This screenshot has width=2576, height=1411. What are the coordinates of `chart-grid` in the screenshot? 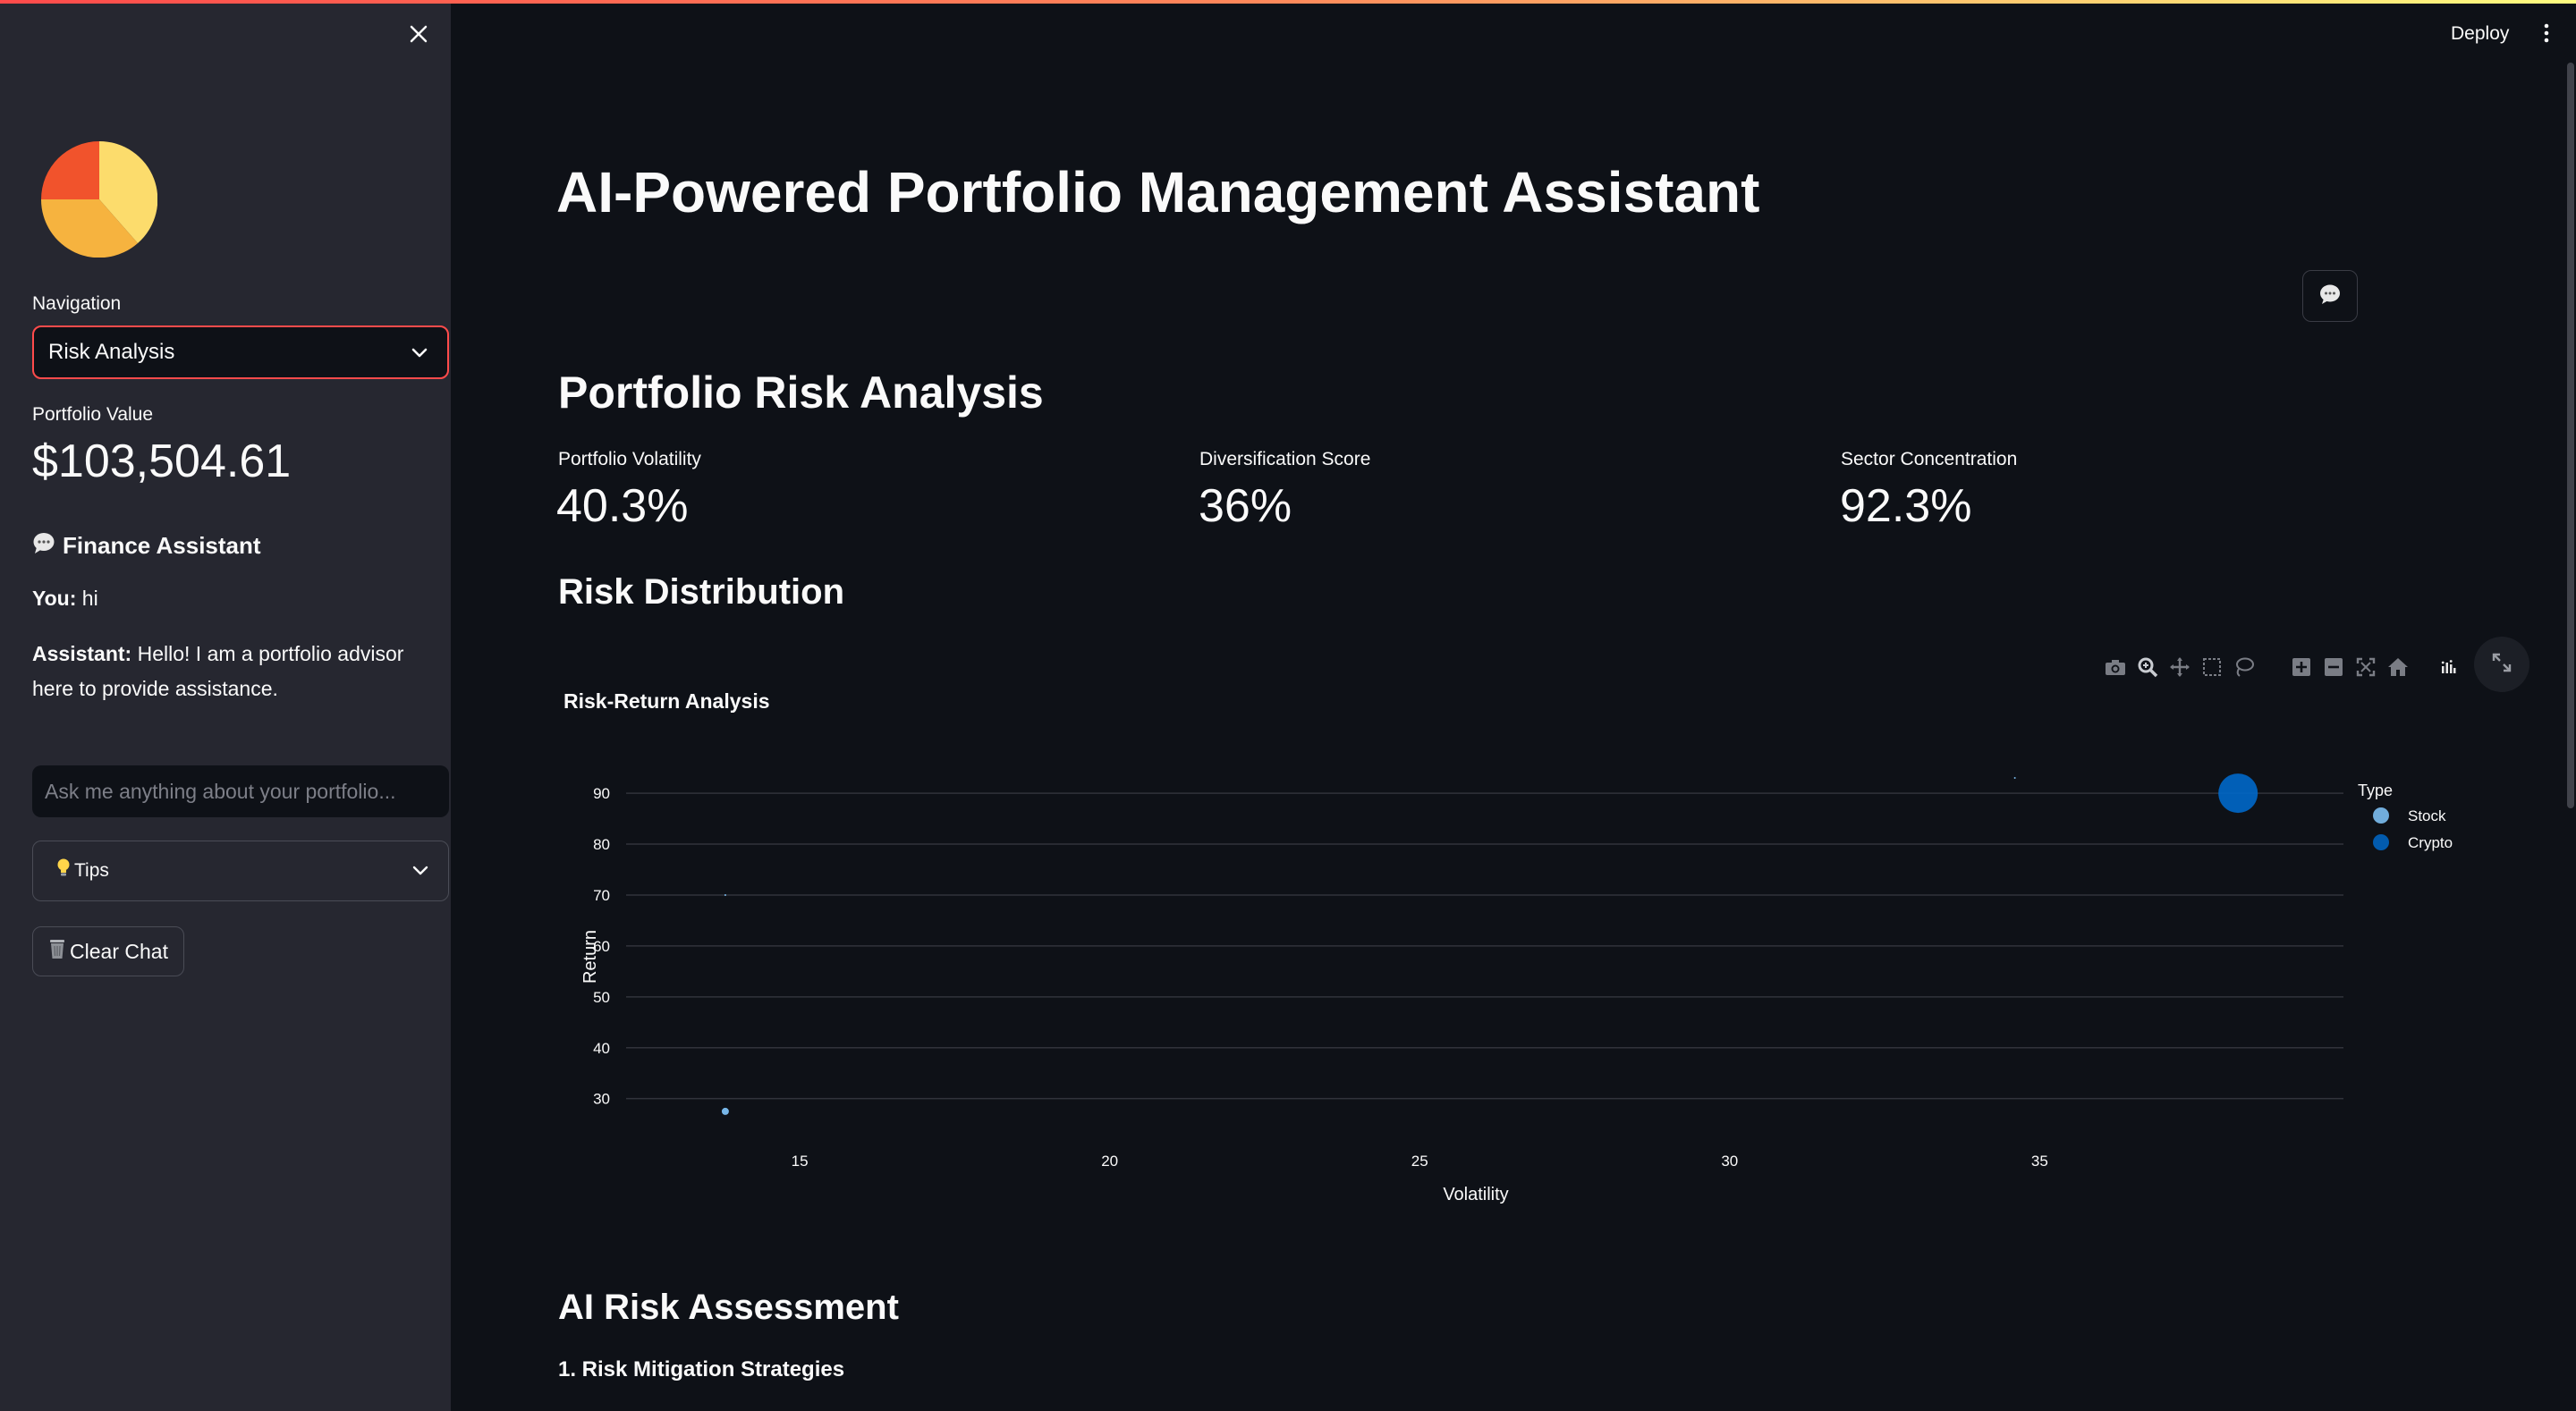 It's located at (1484, 946).